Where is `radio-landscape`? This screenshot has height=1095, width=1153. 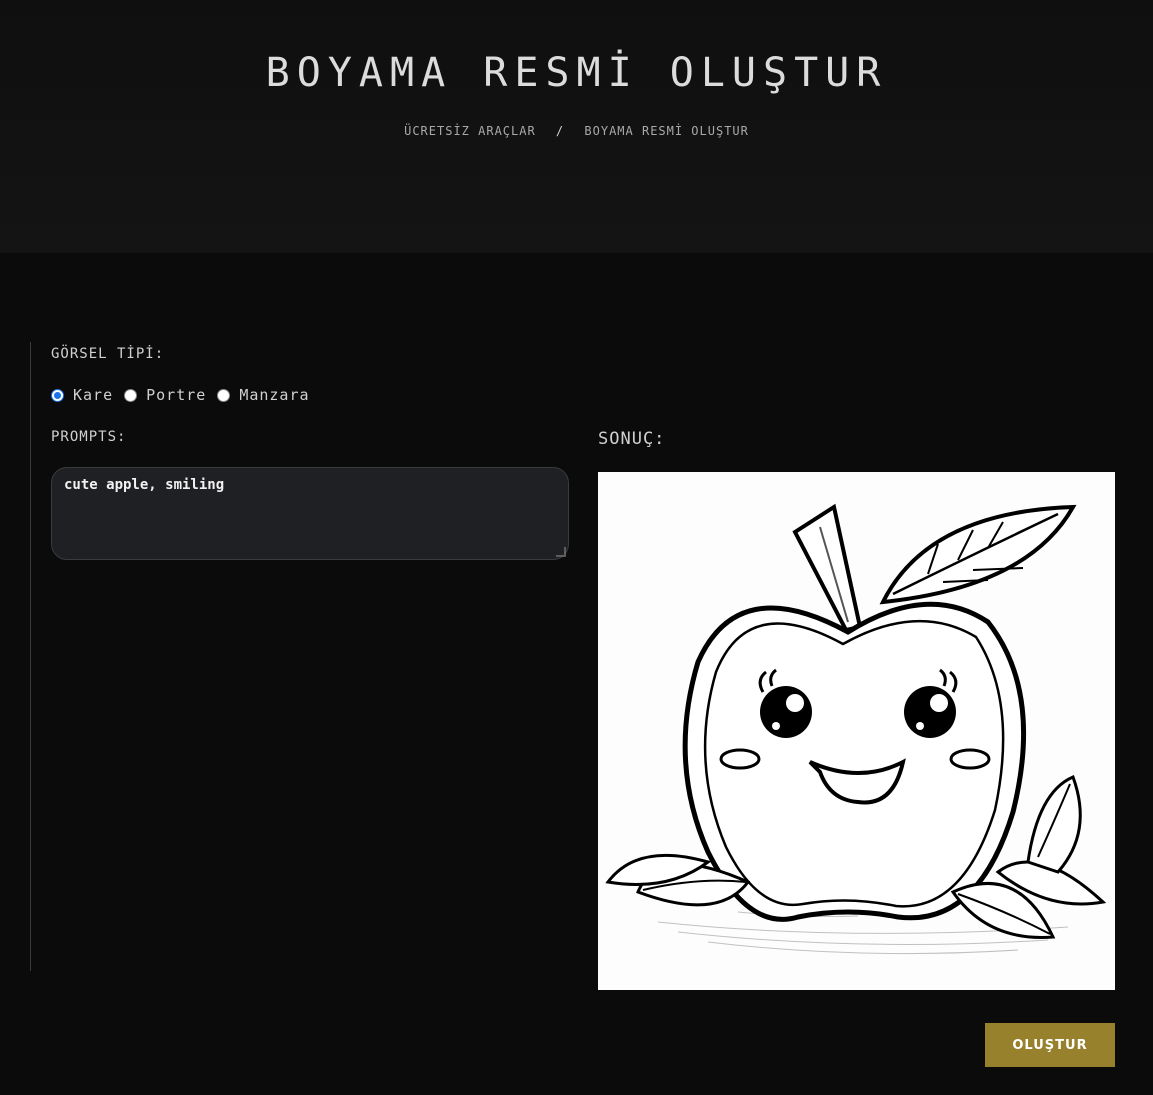
radio-landscape is located at coordinates (224, 395).